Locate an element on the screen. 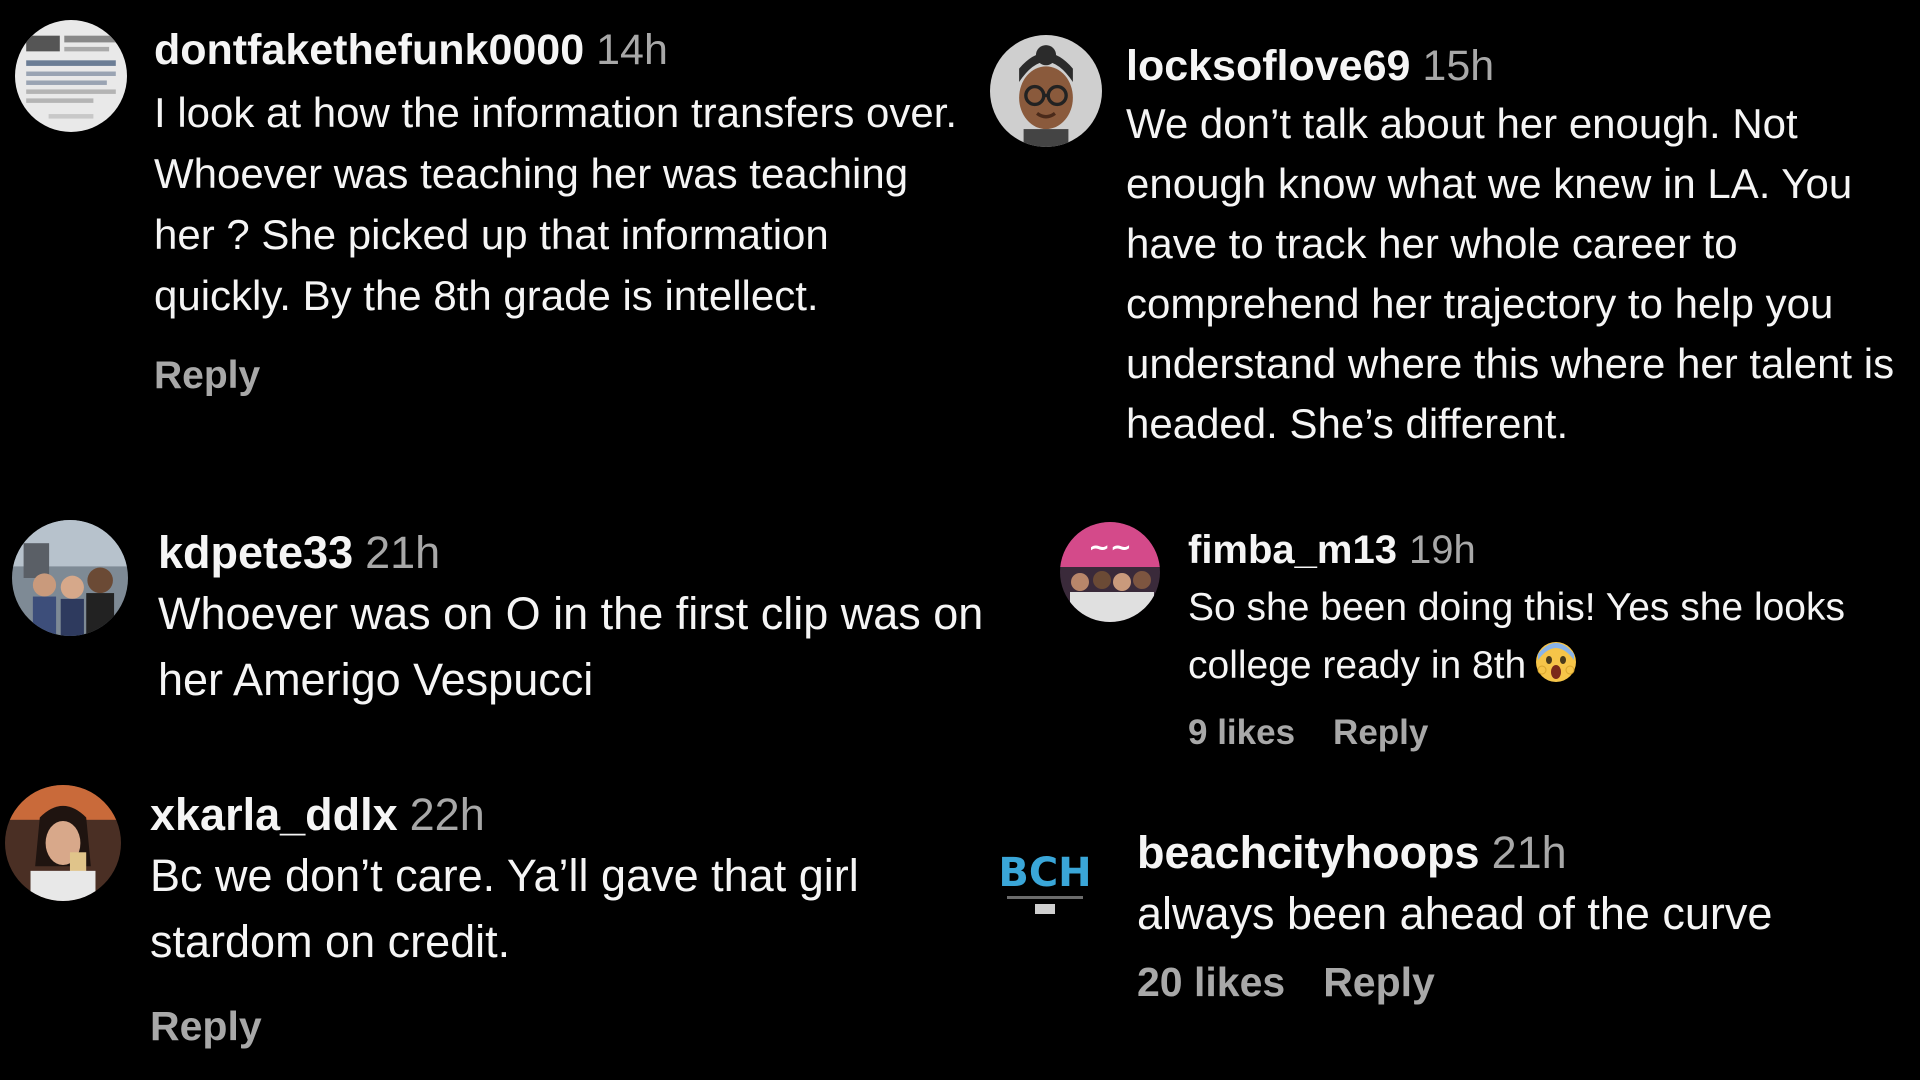 This screenshot has height=1080, width=1920. portrait-photo-avatar-icon is located at coordinates (63, 843).